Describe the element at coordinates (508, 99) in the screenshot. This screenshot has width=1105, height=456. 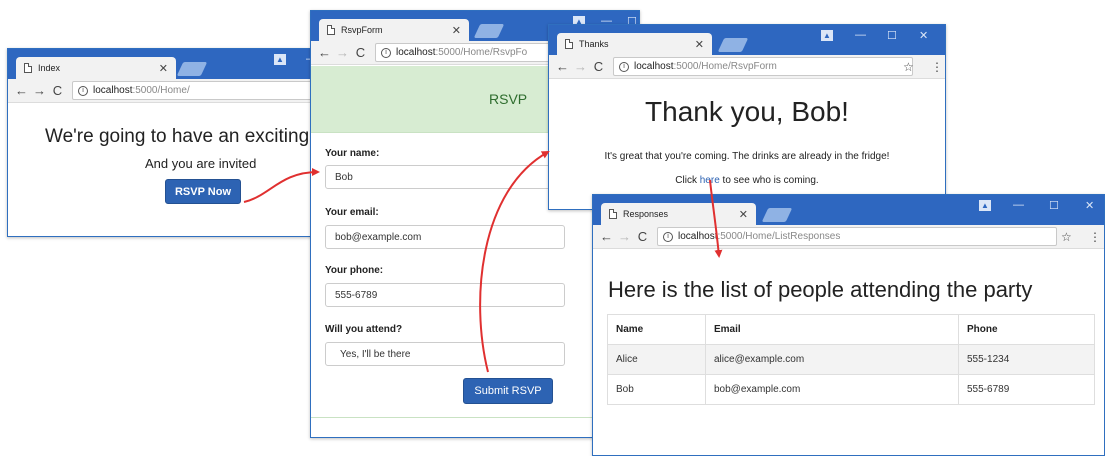
I see `rsvp-header-text: RSVP` at that location.